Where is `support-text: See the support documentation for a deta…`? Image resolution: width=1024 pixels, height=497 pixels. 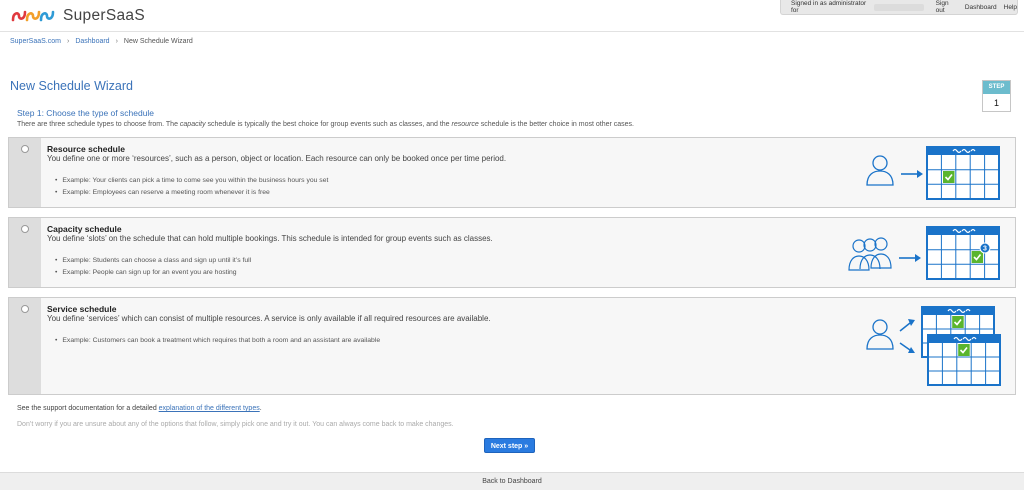 support-text: See the support documentation for a deta… is located at coordinates (139, 408).